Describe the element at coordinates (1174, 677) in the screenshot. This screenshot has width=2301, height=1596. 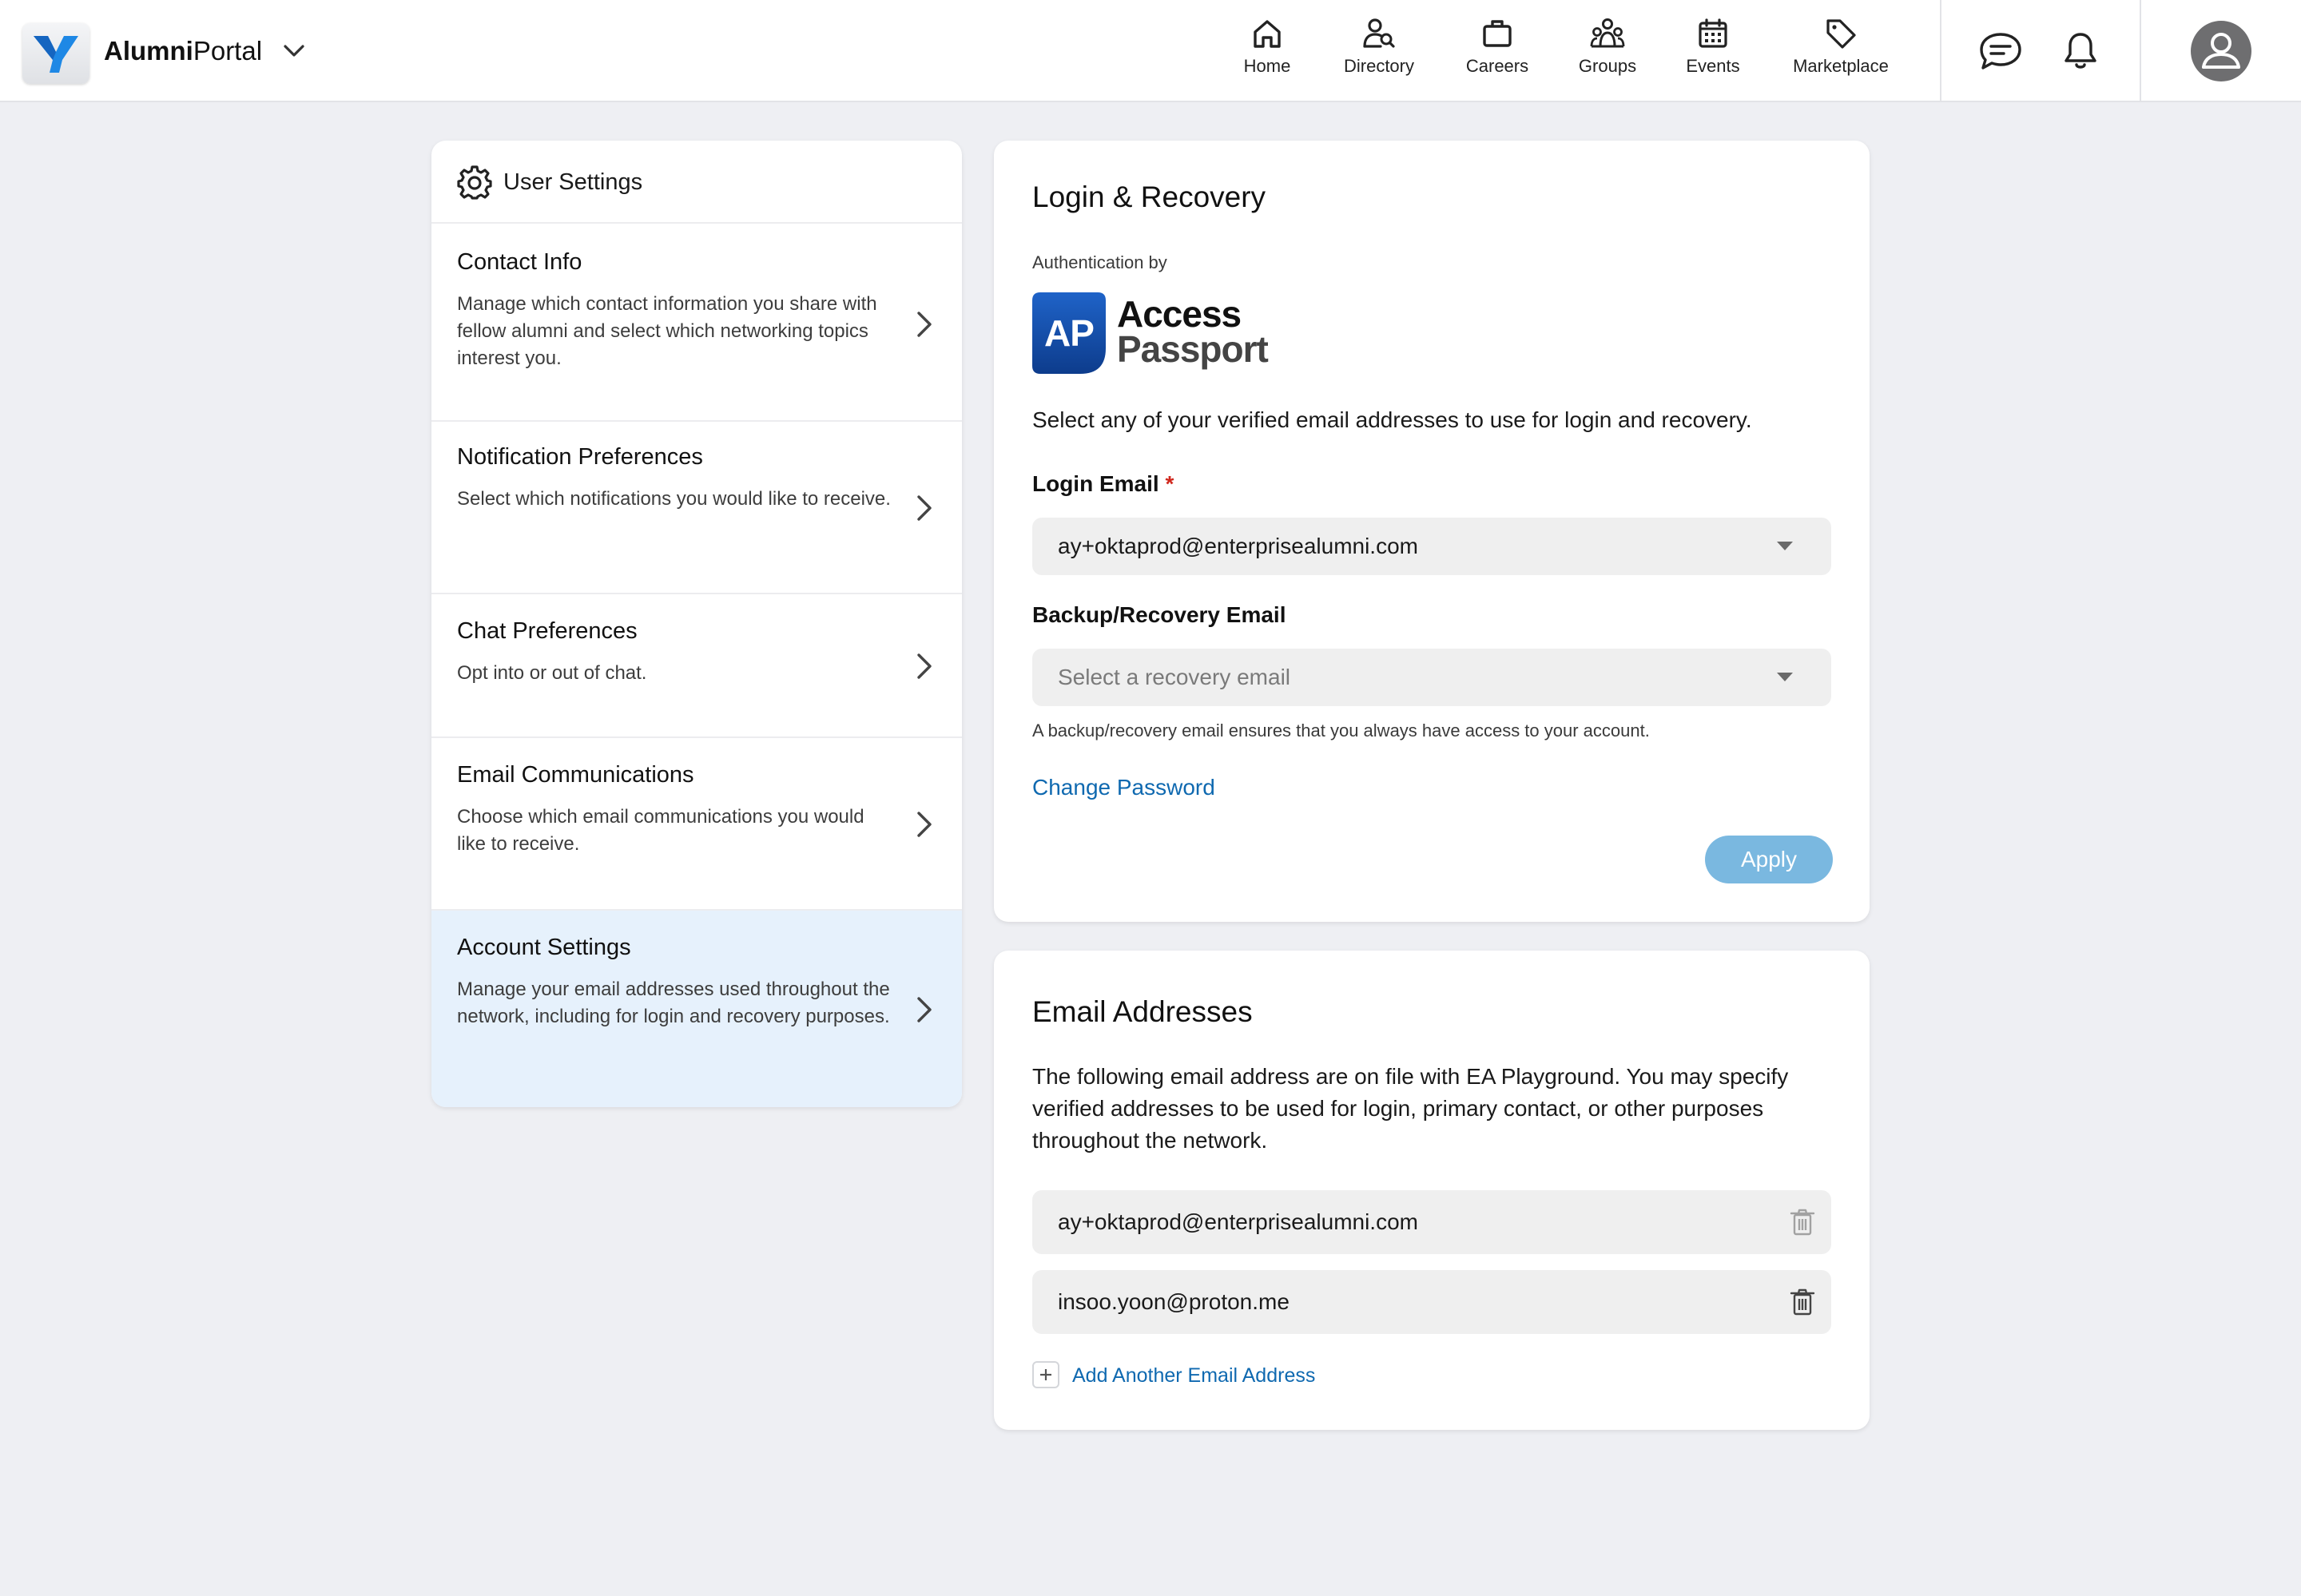
I see `backup-email-placeholder: Select a recovery email` at that location.